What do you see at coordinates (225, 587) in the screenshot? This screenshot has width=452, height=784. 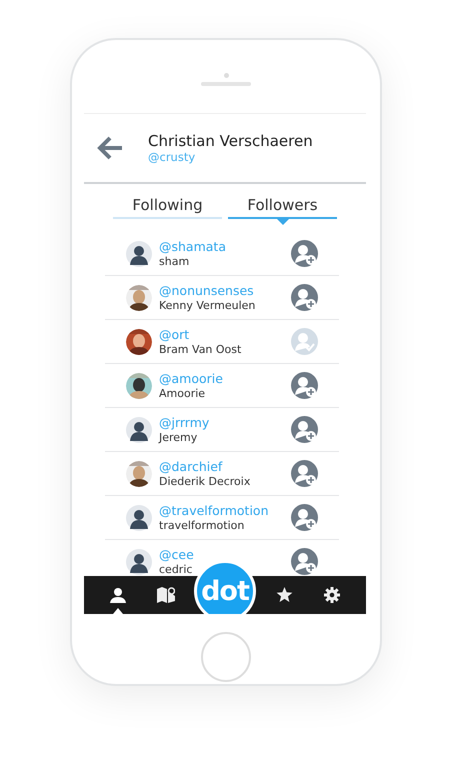 I see `logo-button: dot` at bounding box center [225, 587].